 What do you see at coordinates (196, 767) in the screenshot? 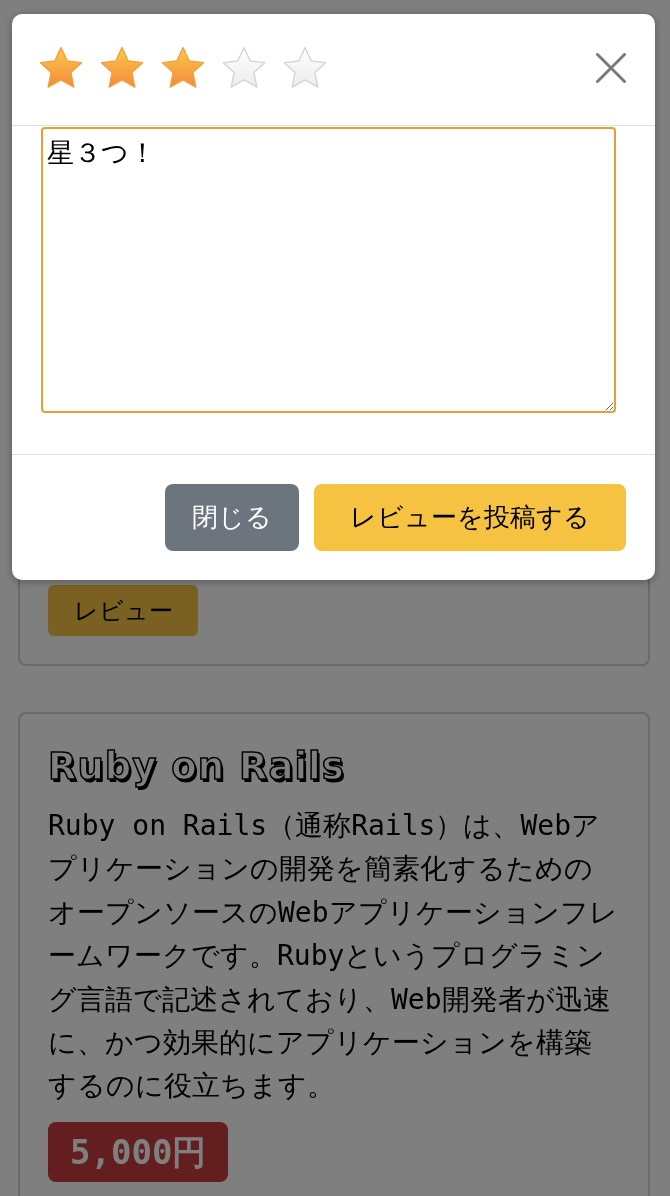
I see `product-title: Ruby on Rails` at bounding box center [196, 767].